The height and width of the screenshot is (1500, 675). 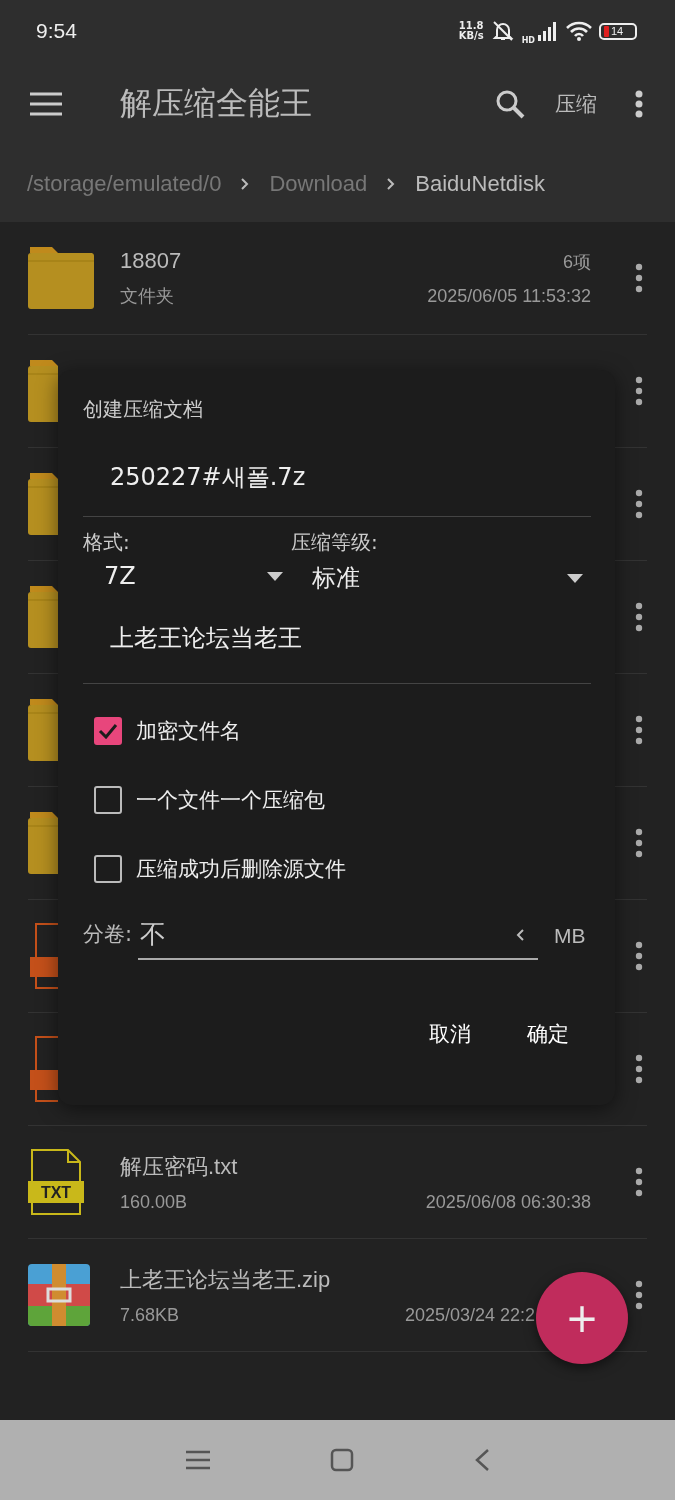 What do you see at coordinates (216, 103) in the screenshot?
I see `app-title: 解压缩全能王` at bounding box center [216, 103].